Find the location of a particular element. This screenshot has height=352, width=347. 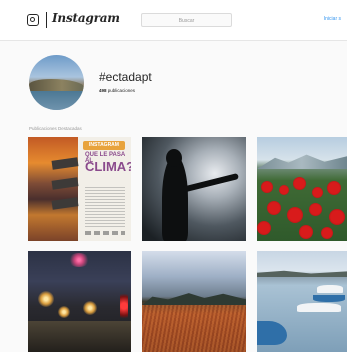

post-count-label: publicaciones is located at coordinates (121, 90).